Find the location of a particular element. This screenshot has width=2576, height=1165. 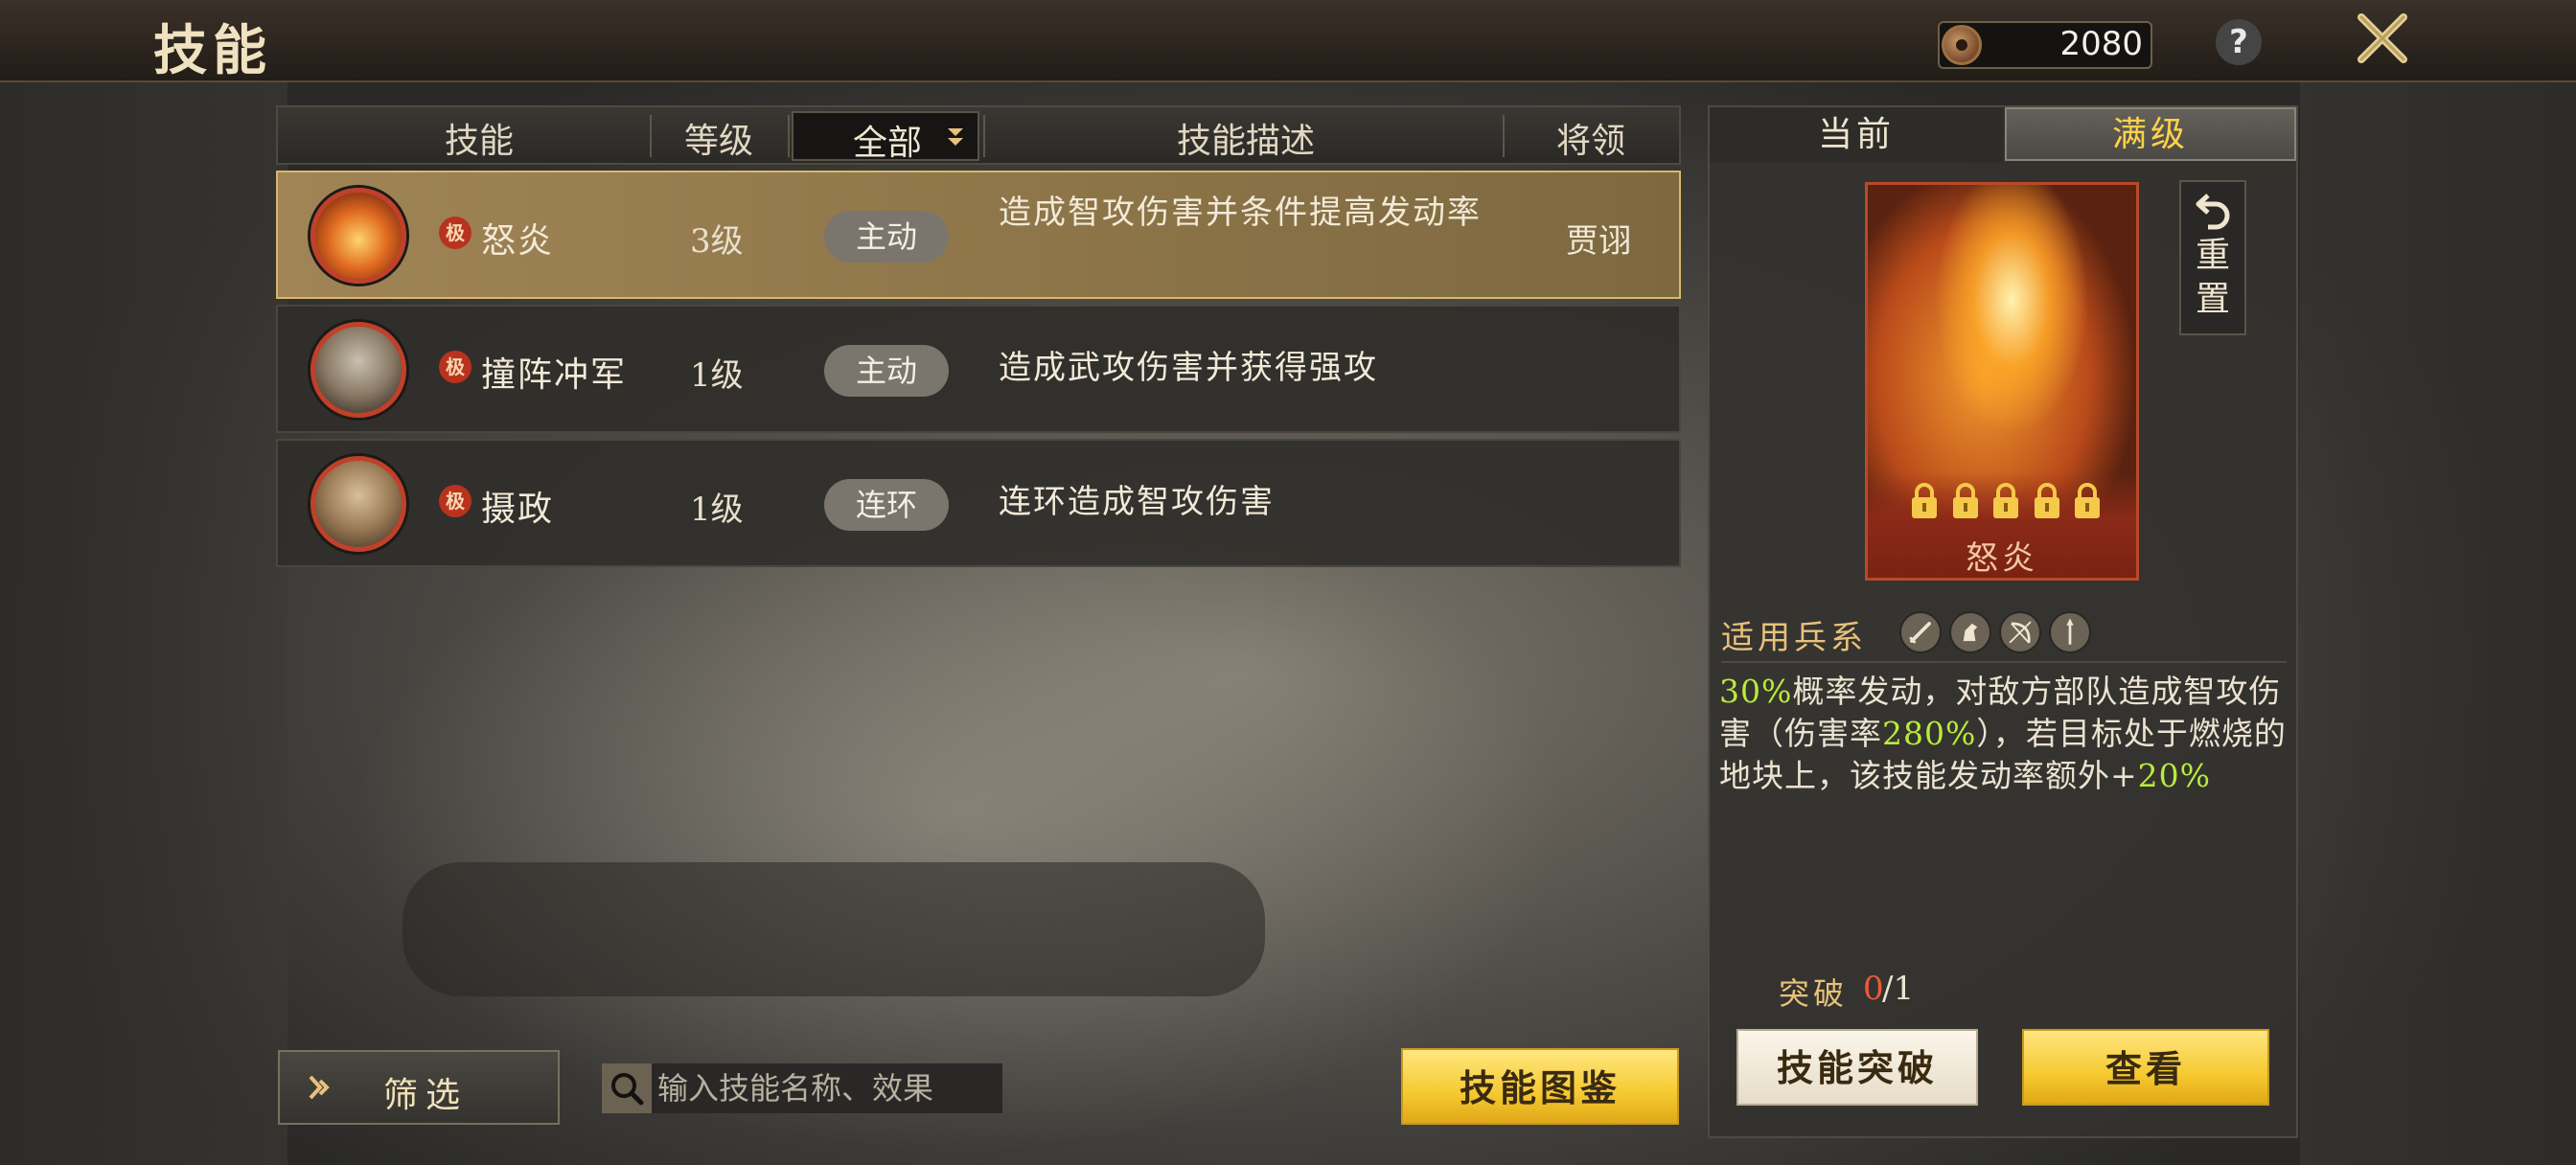

lock-row is located at coordinates (2006, 501).